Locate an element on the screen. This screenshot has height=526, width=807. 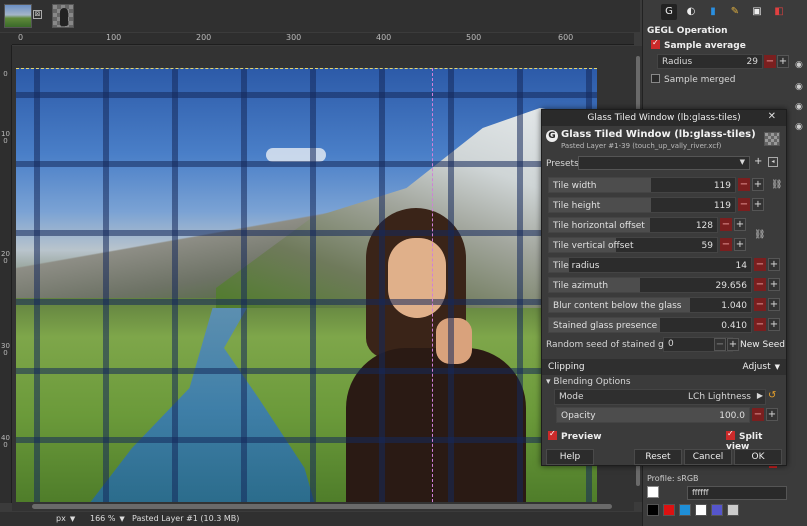
reset-button: Reset is located at coordinates (658, 457).